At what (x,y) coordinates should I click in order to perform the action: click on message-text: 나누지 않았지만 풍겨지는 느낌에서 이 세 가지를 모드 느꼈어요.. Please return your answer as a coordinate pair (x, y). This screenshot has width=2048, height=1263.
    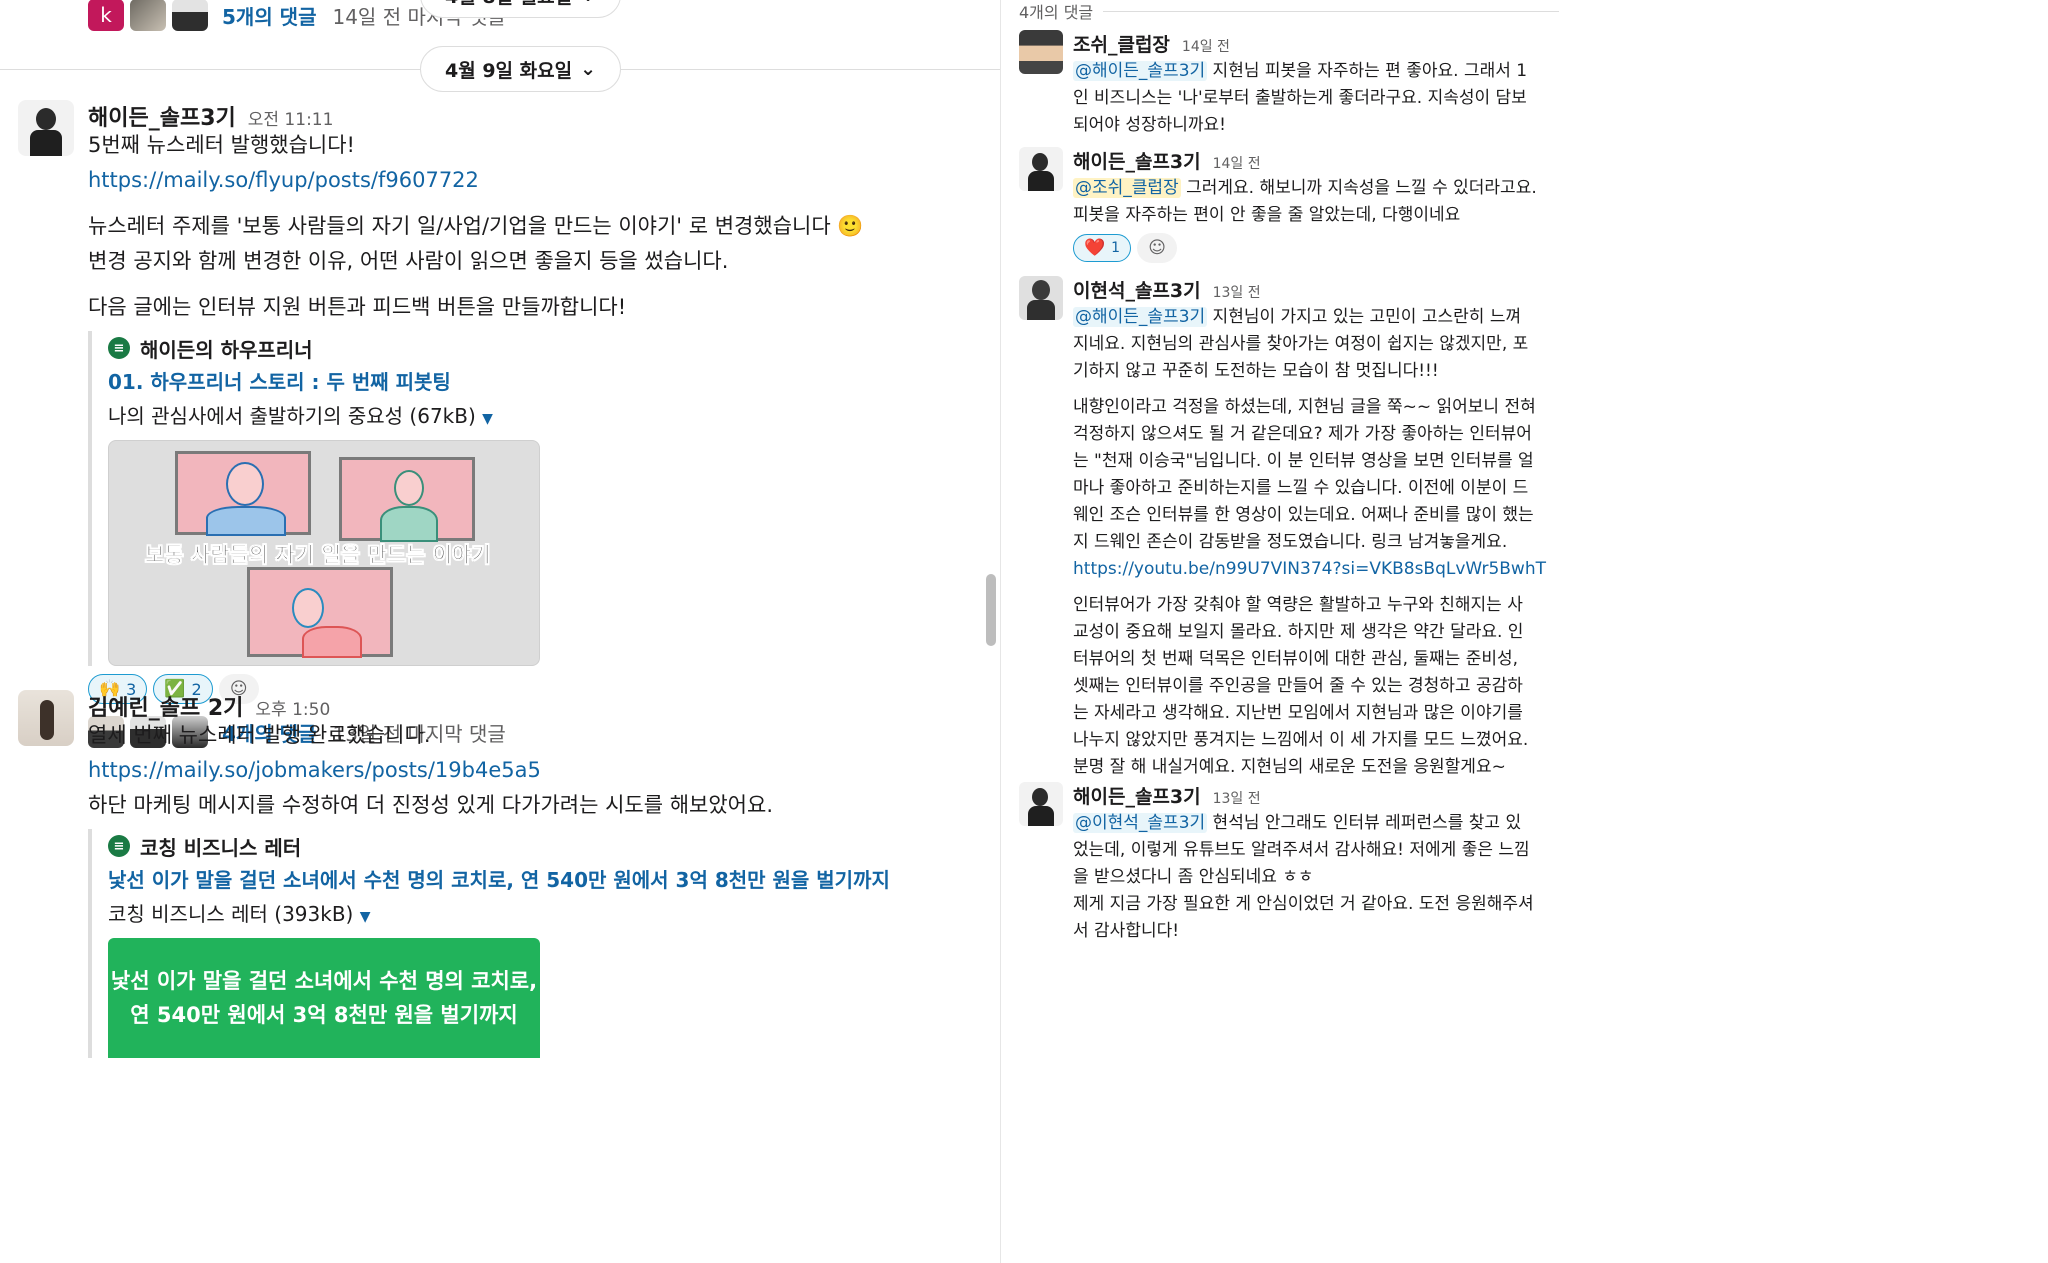
    Looking at the image, I should click on (1301, 740).